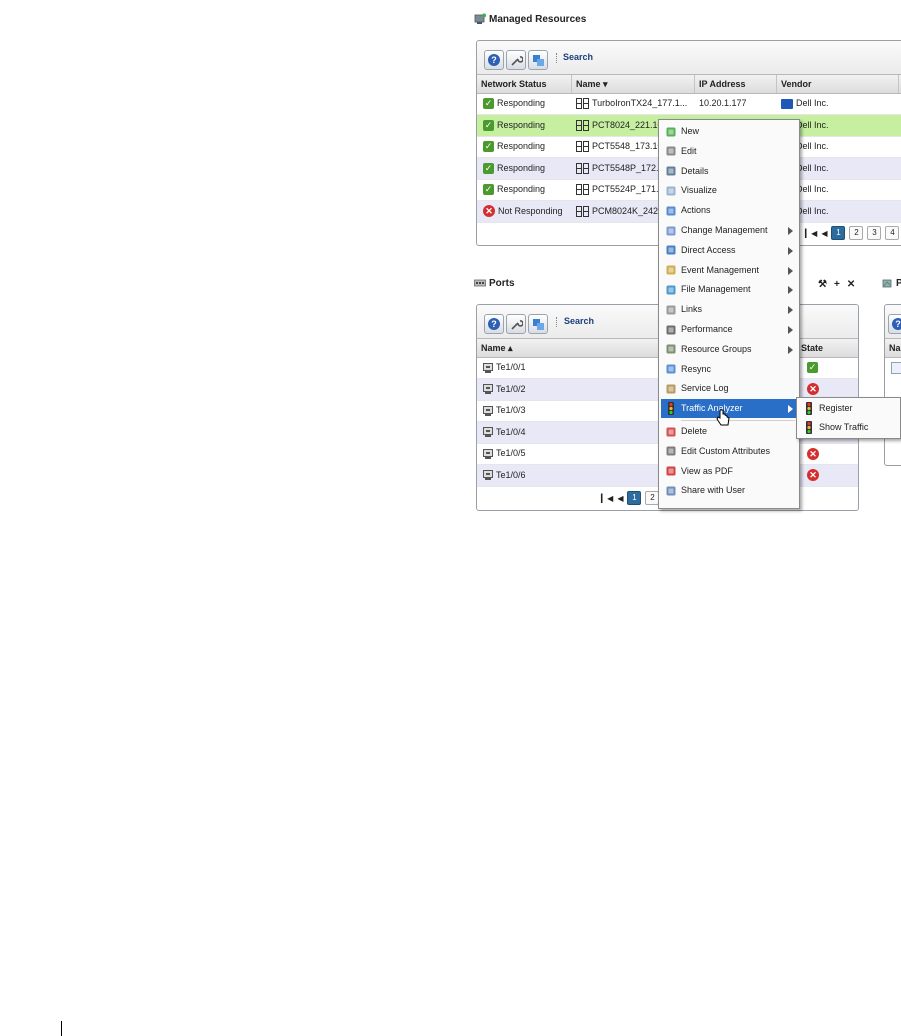  Describe the element at coordinates (670, 210) in the screenshot. I see `actions-icon` at that location.